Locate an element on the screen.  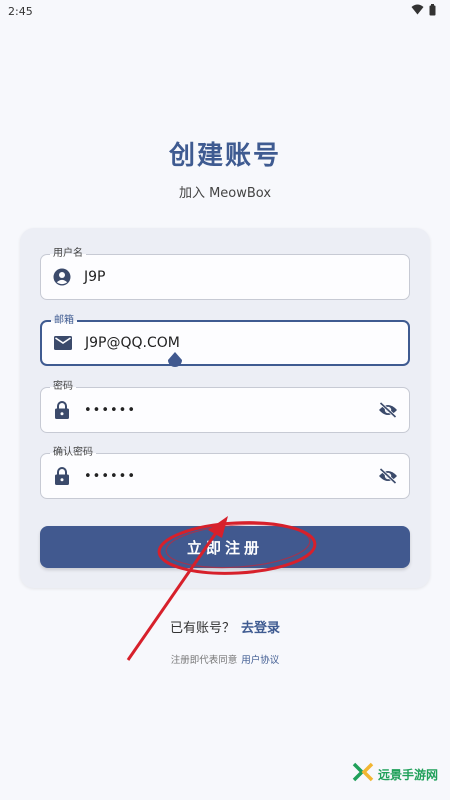
page-subtitle: 加入 MeowBox is located at coordinates (225, 193).